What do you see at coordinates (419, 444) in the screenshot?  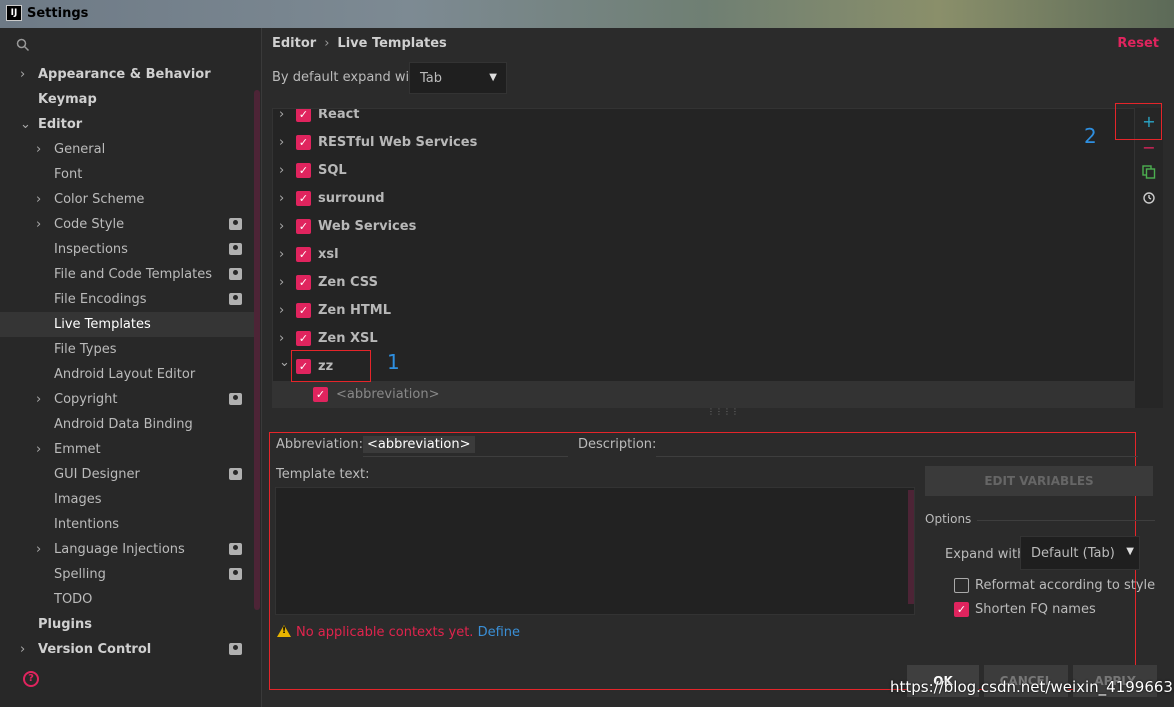 I see `abbreviation-input: <abbreviation>` at bounding box center [419, 444].